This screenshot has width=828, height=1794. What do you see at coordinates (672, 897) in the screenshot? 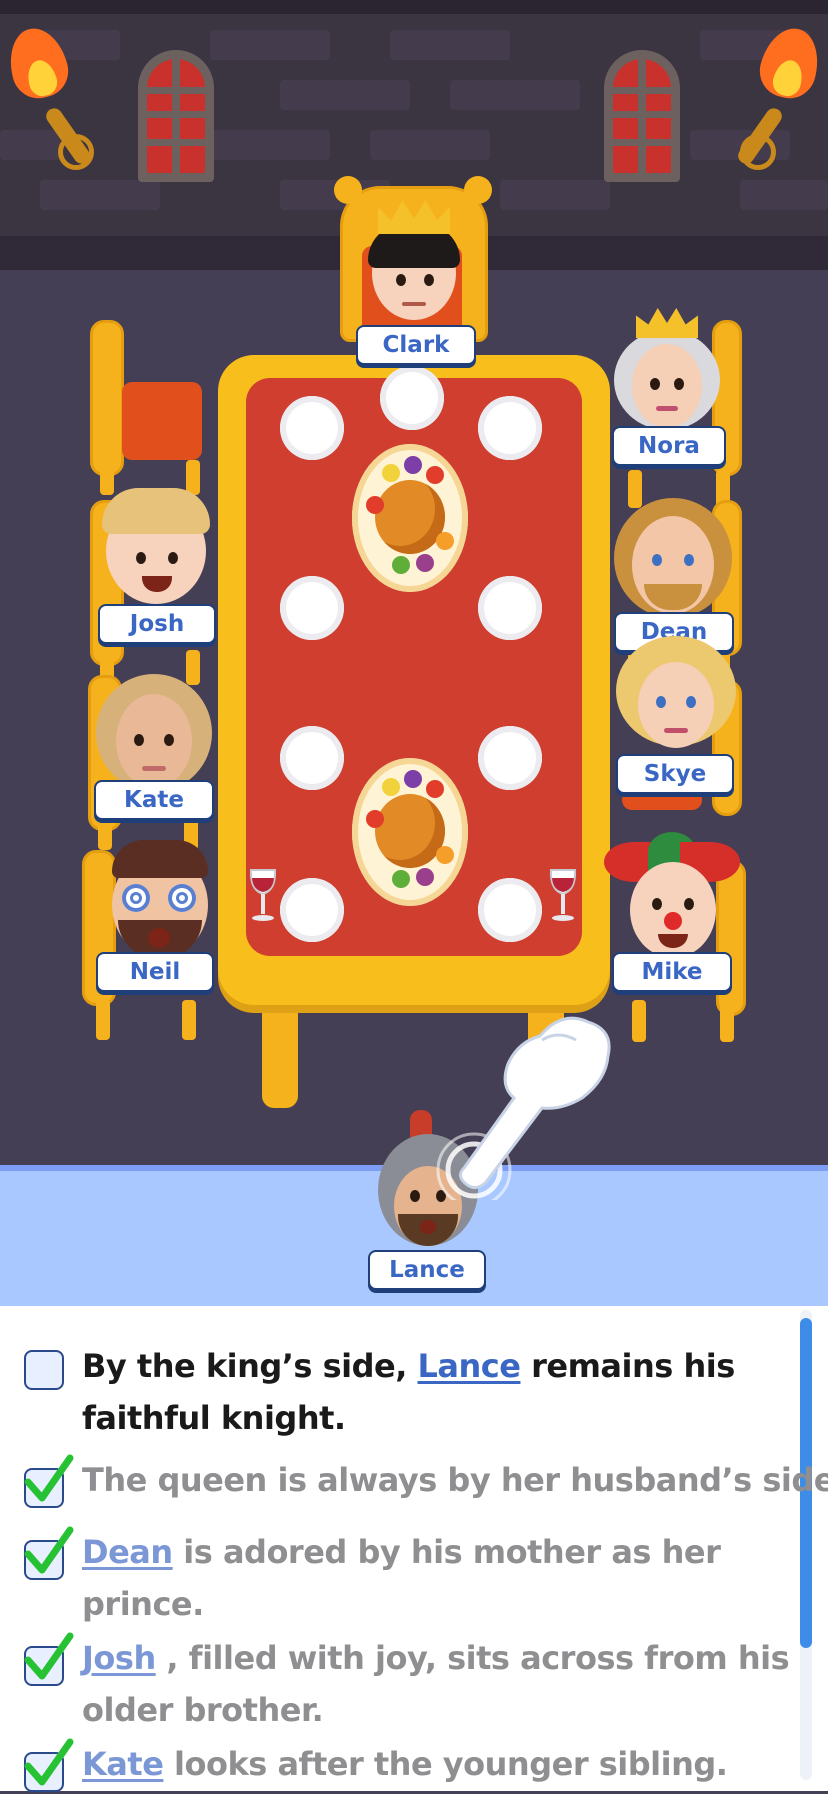
I see `avatar-mike` at bounding box center [672, 897].